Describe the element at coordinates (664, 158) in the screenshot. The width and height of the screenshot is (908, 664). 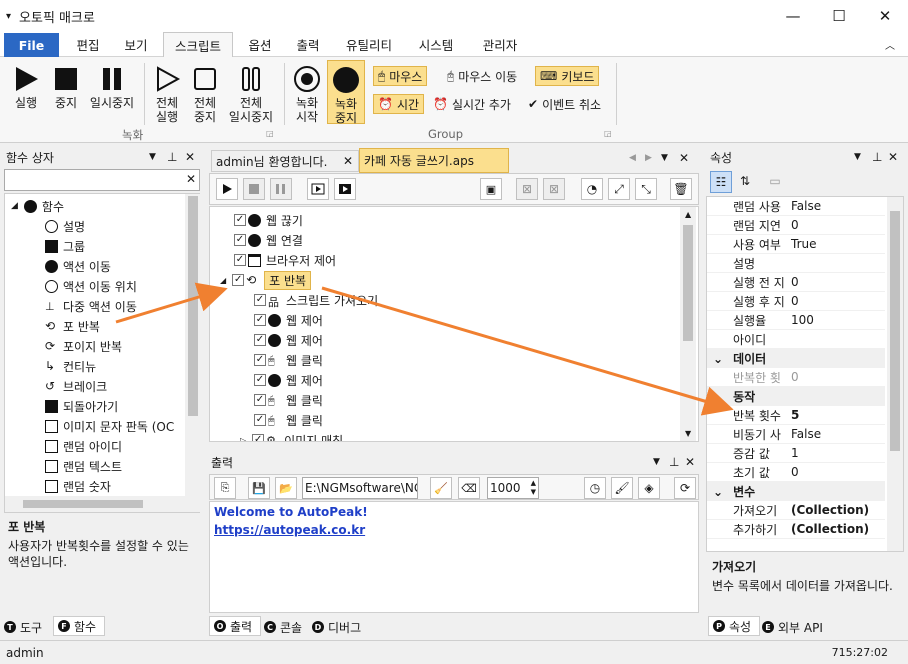
I see `tab-list-icon: ▼` at that location.